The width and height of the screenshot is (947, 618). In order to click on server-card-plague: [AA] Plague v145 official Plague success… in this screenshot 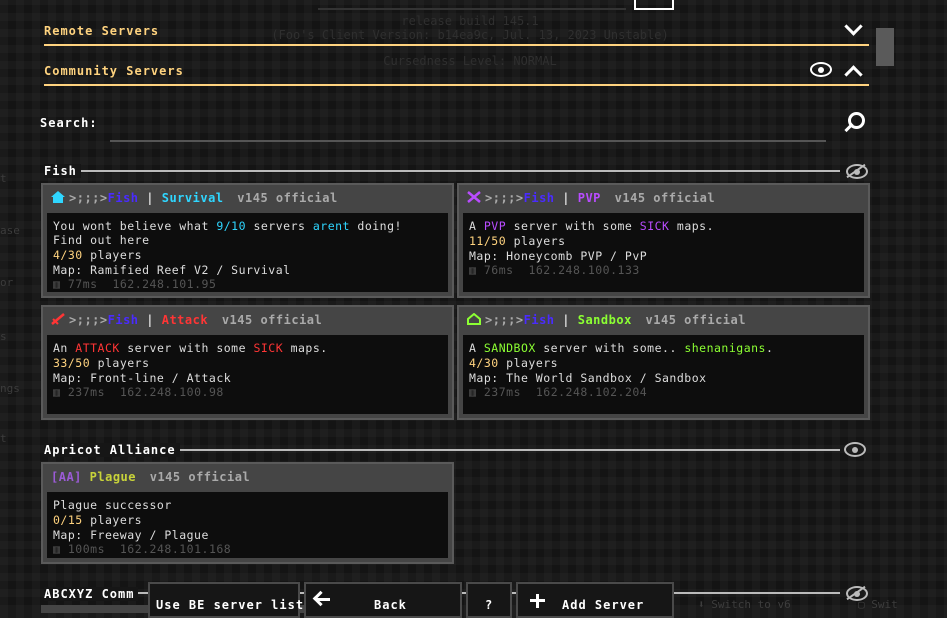, I will do `click(247, 513)`.